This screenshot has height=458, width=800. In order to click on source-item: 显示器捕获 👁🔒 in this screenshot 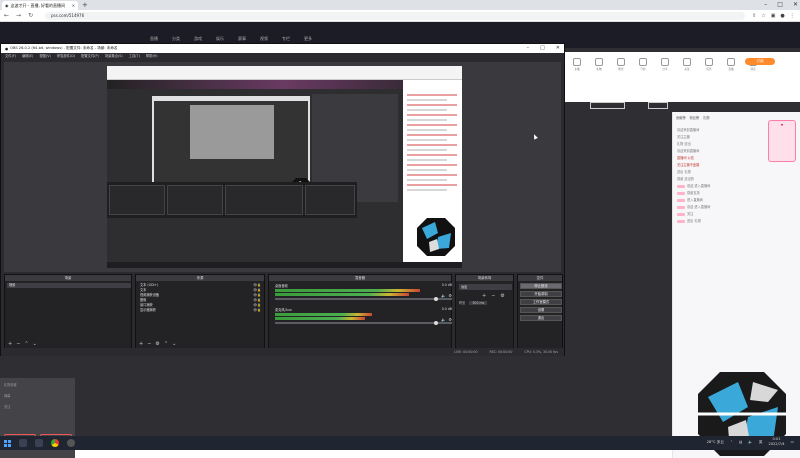, I will do `click(201, 310)`.